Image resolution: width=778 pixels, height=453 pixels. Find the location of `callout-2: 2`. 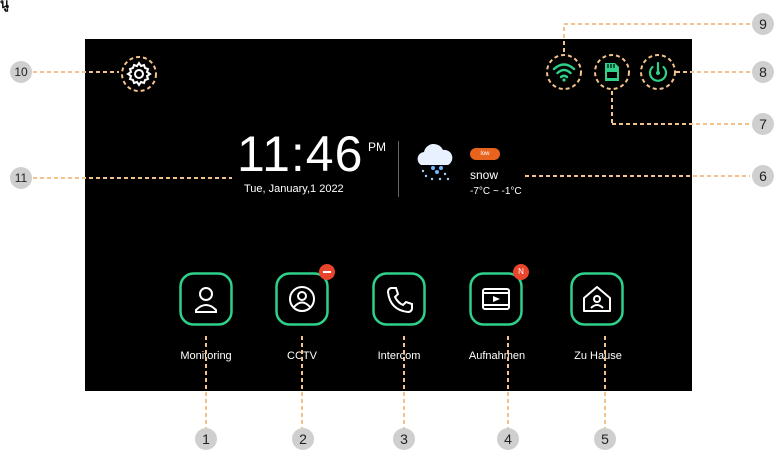

callout-2: 2 is located at coordinates (303, 439).